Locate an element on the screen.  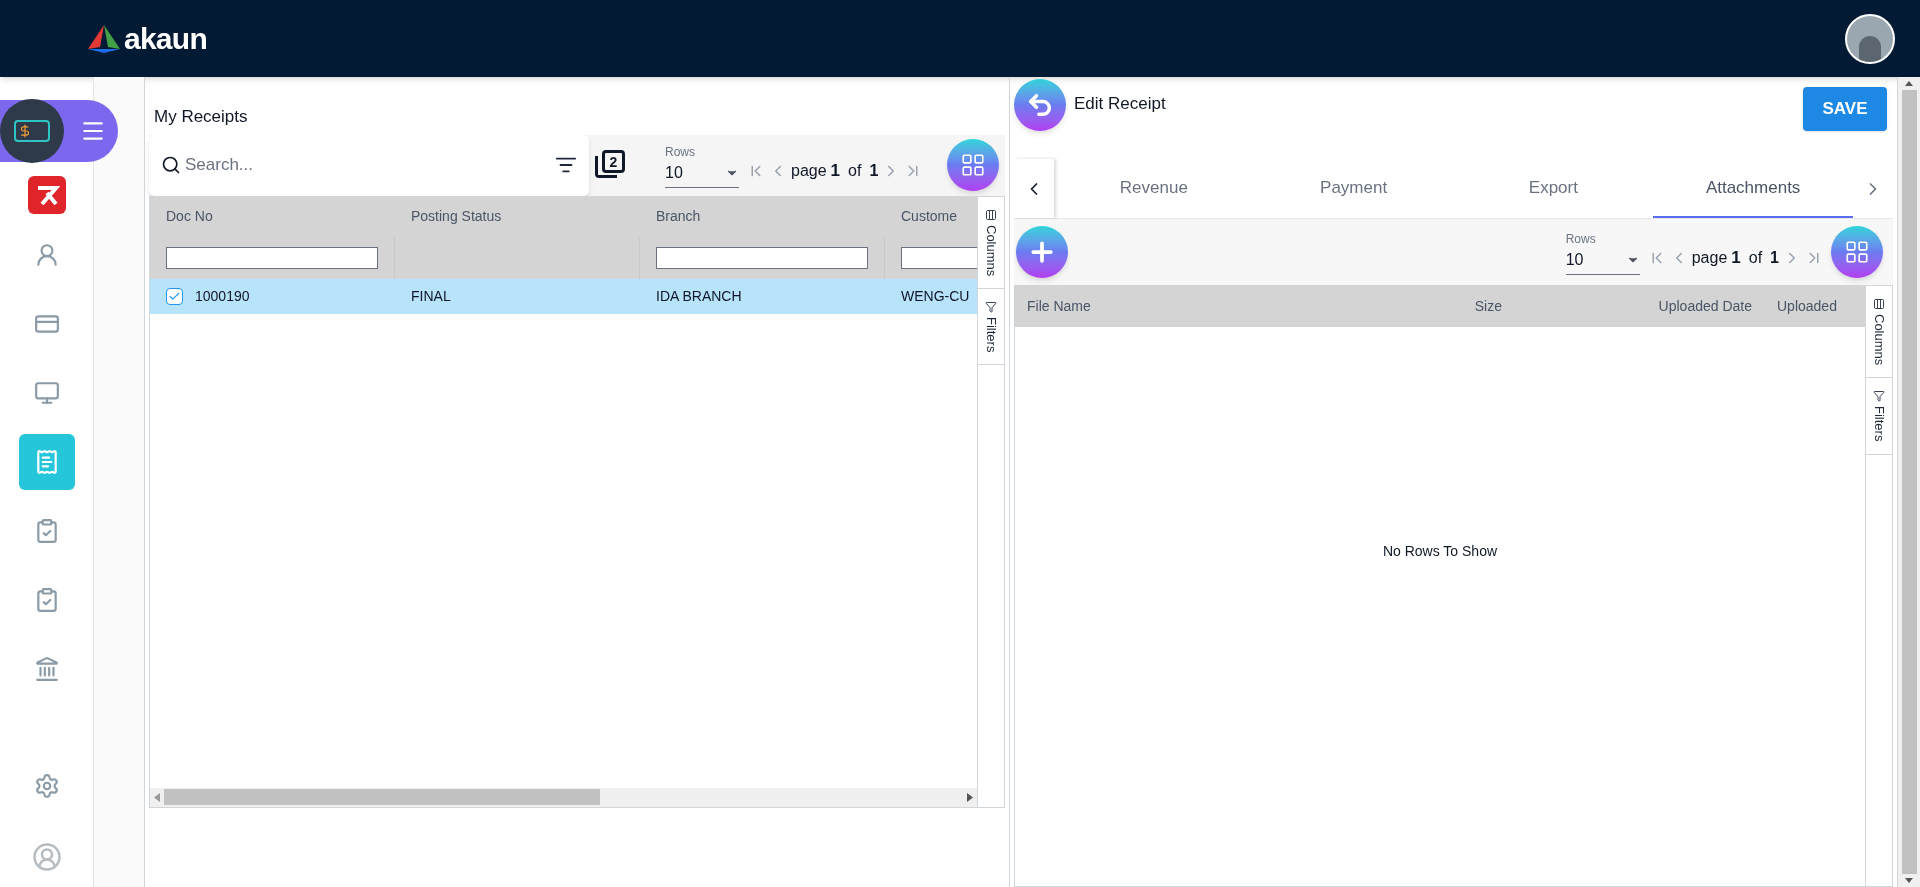
column-header: Size is located at coordinates (1390, 306).